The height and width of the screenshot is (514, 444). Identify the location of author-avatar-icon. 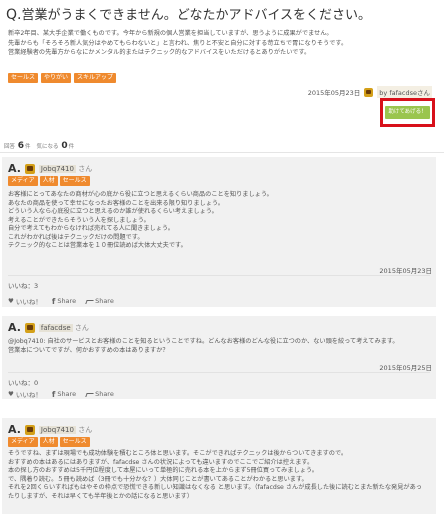
(369, 92).